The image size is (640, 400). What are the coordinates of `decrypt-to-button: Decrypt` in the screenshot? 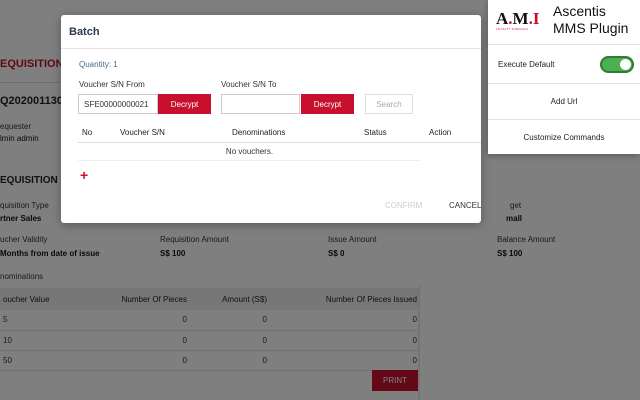 It's located at (327, 104).